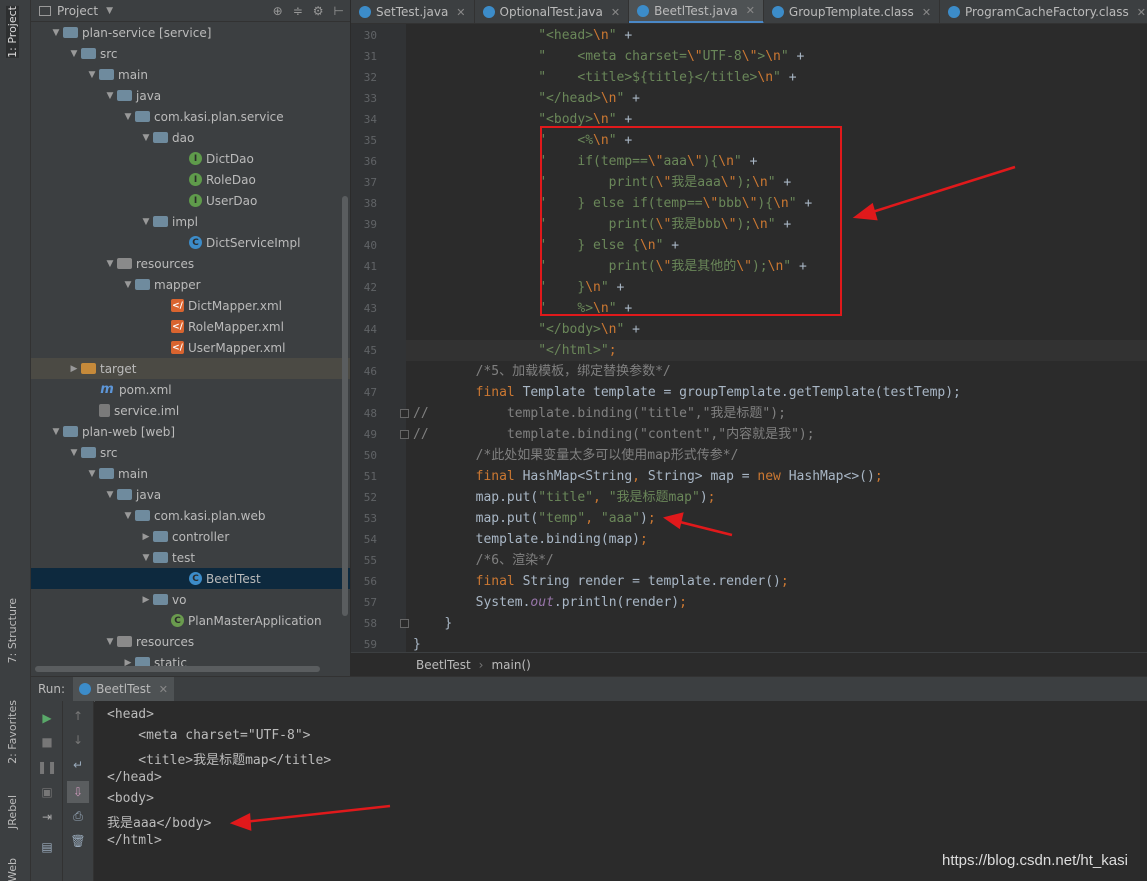 The height and width of the screenshot is (881, 1147). I want to click on editor-tab: GroupTemplate.class ✕, so click(852, 11).